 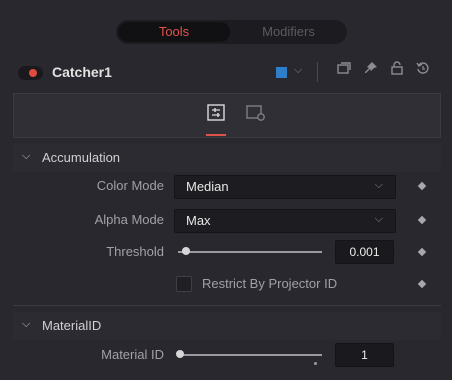 I want to click on tool-modifier-switch: Tools Modifiers, so click(x=231, y=32).